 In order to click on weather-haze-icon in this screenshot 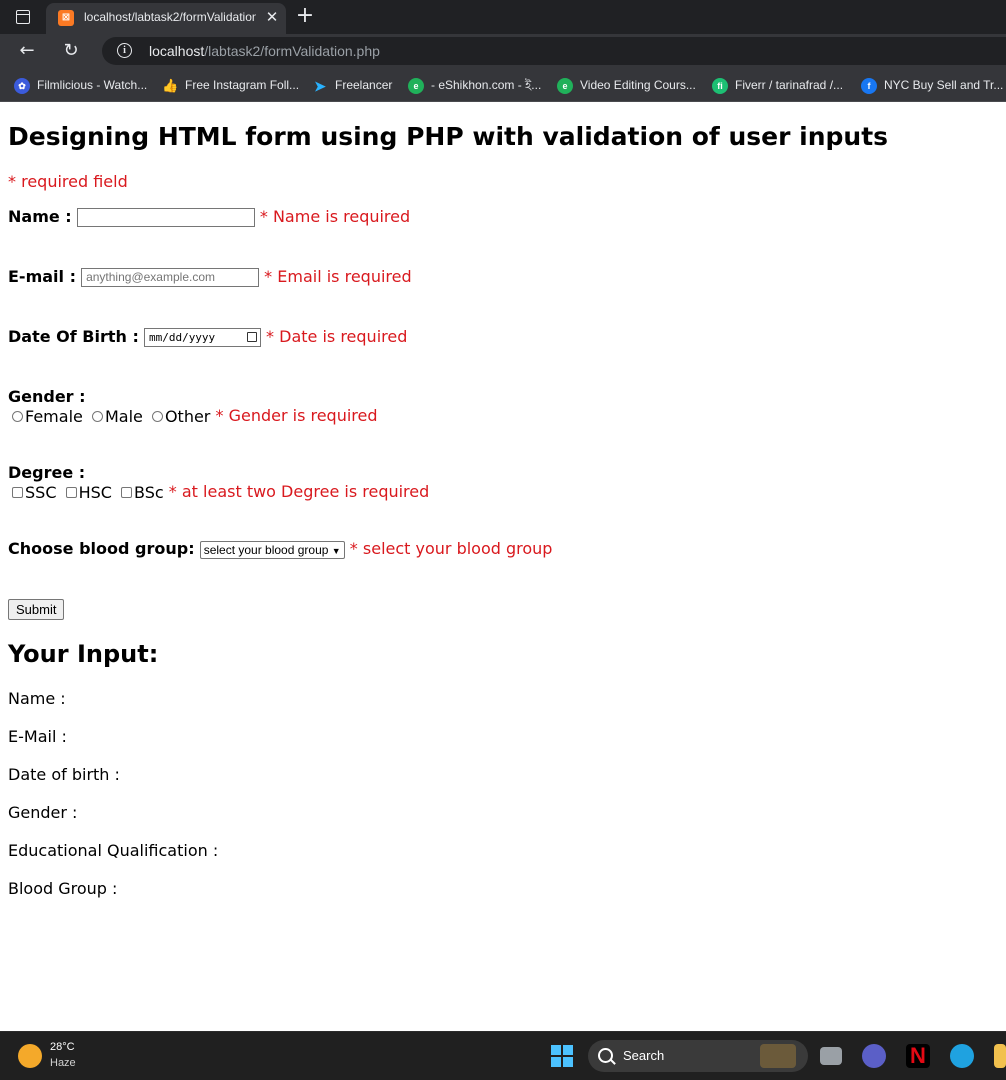, I will do `click(30, 1056)`.